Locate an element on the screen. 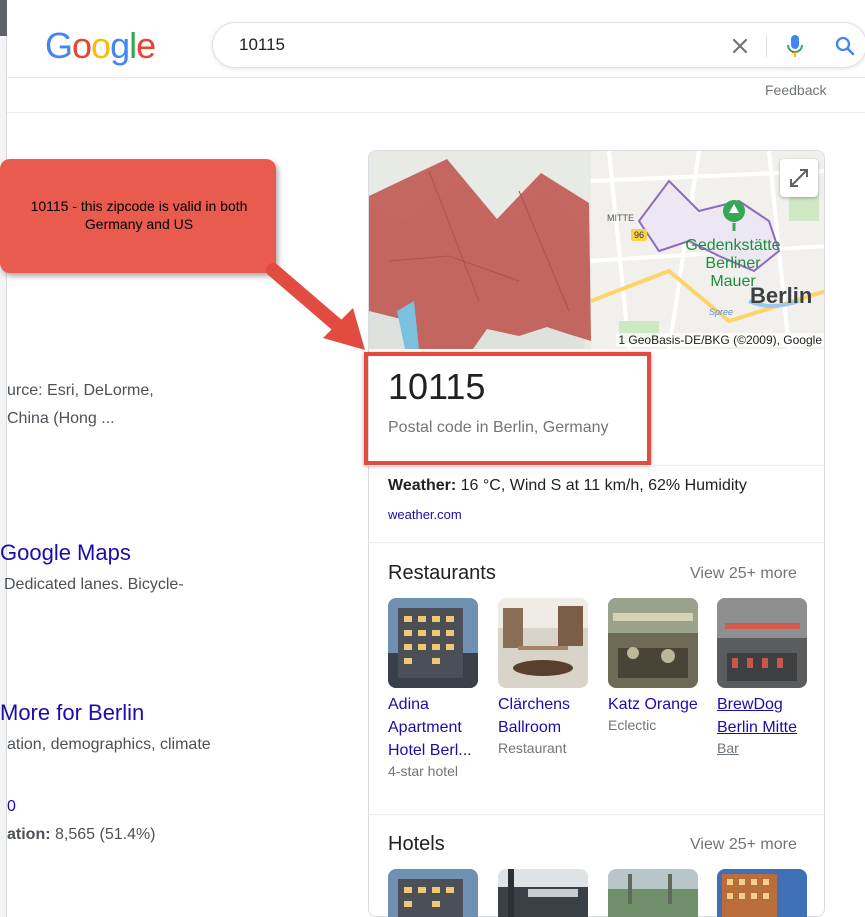 The width and height of the screenshot is (865, 917). restaurant-name: BrewDog Berlin Mitte is located at coordinates (763, 716).